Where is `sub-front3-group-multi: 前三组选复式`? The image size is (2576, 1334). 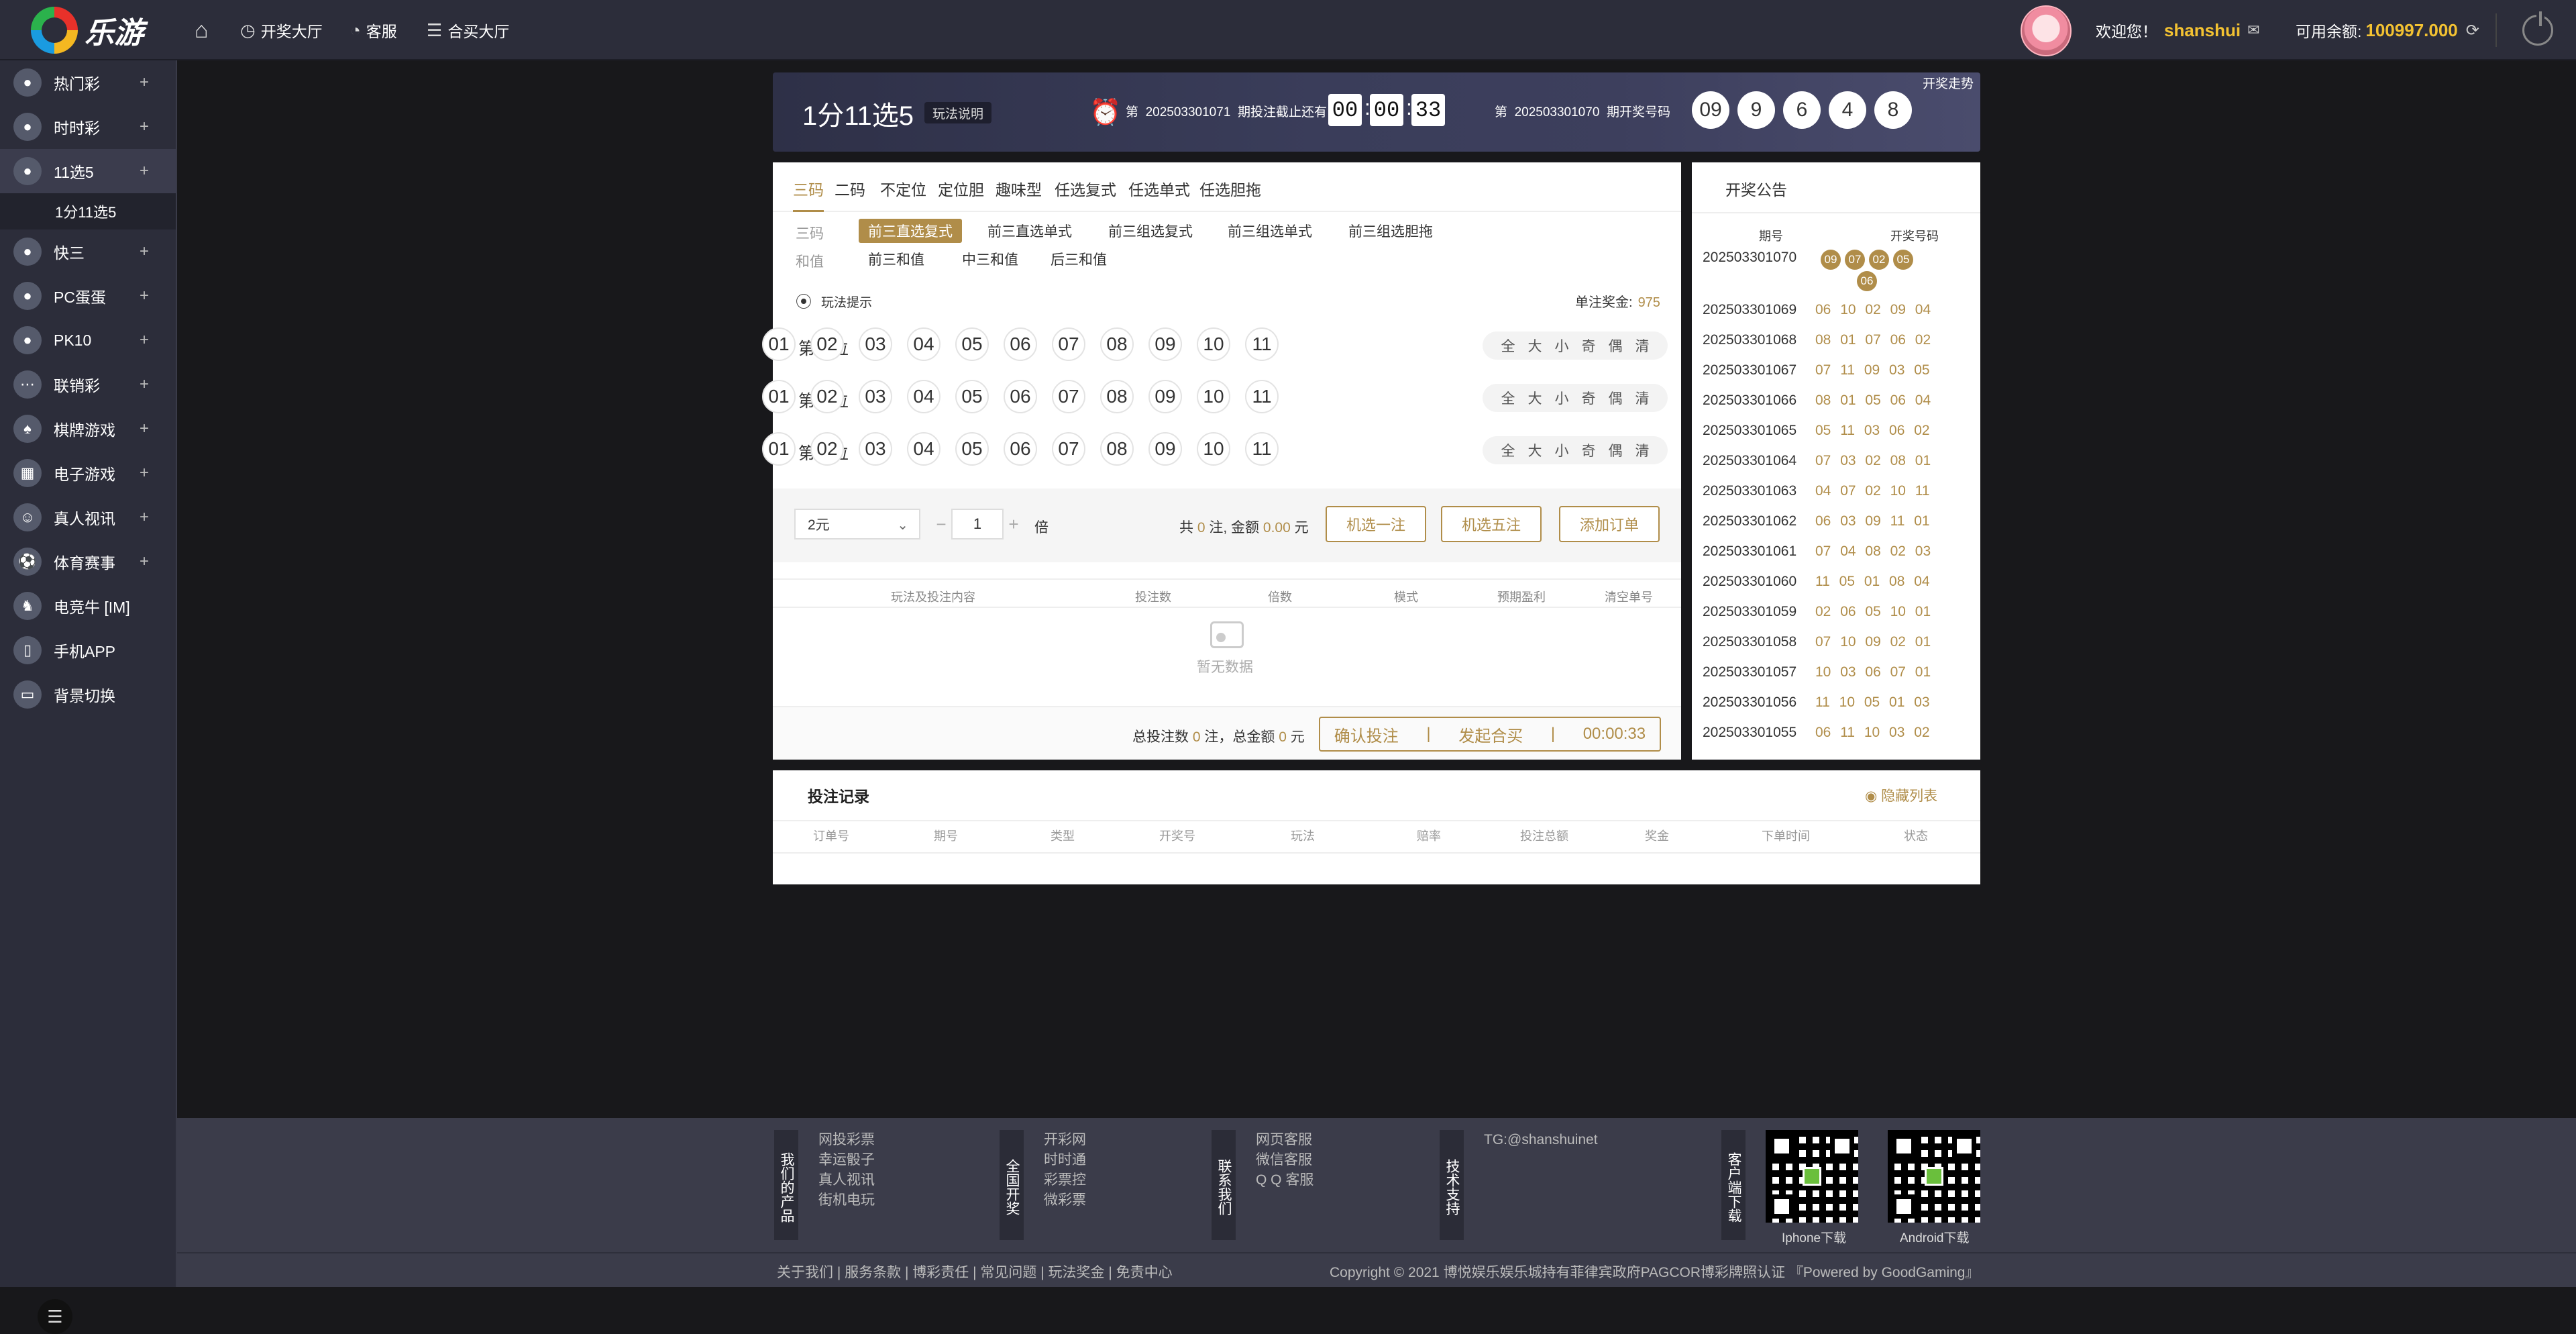 sub-front3-group-multi: 前三组选复式 is located at coordinates (1150, 231).